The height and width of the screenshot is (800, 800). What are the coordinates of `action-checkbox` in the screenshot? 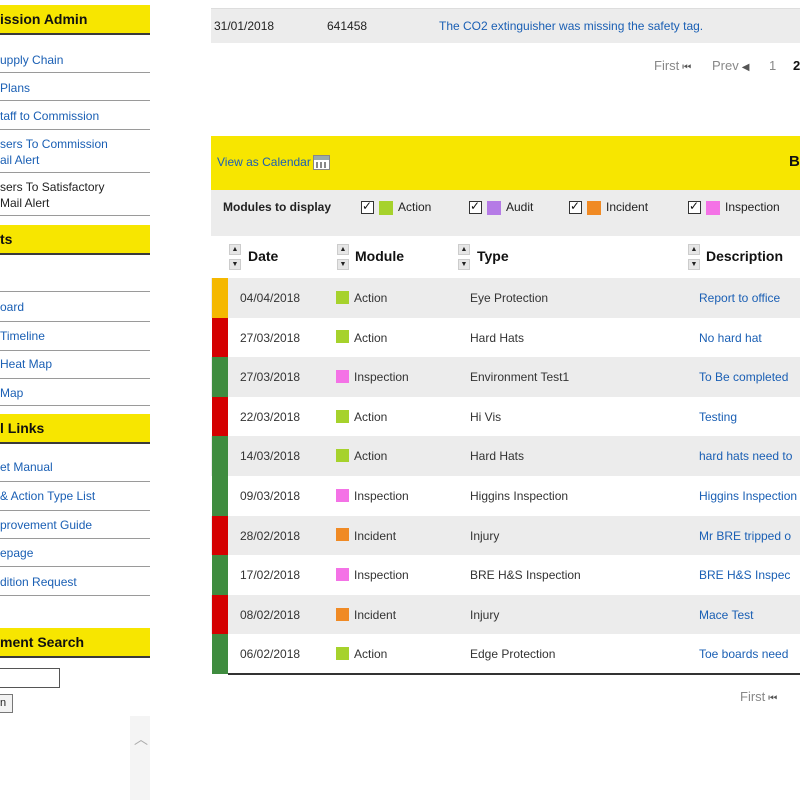 It's located at (367, 207).